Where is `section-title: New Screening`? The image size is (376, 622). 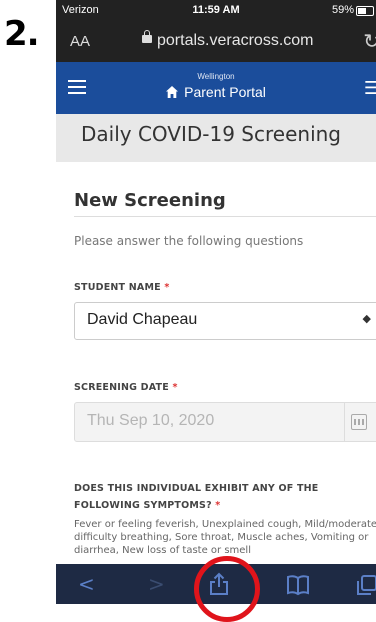
section-title: New Screening is located at coordinates (150, 200).